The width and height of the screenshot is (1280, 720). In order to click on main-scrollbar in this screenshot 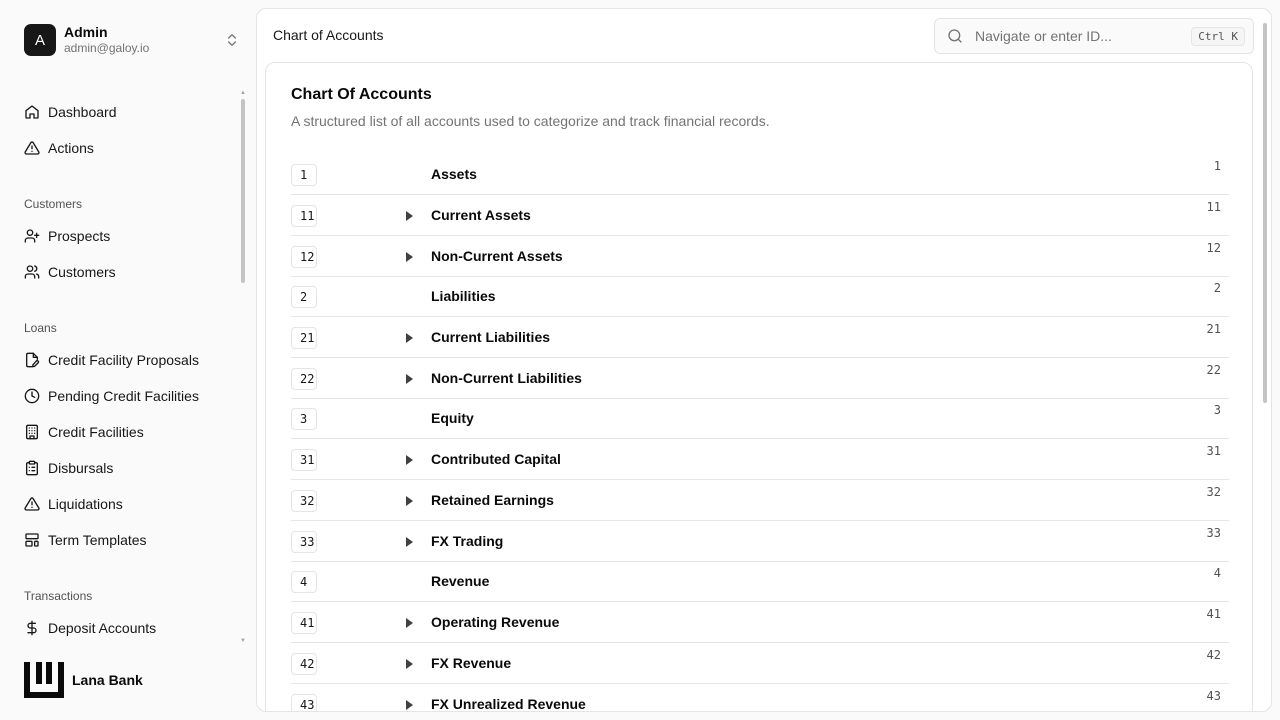, I will do `click(1265, 364)`.